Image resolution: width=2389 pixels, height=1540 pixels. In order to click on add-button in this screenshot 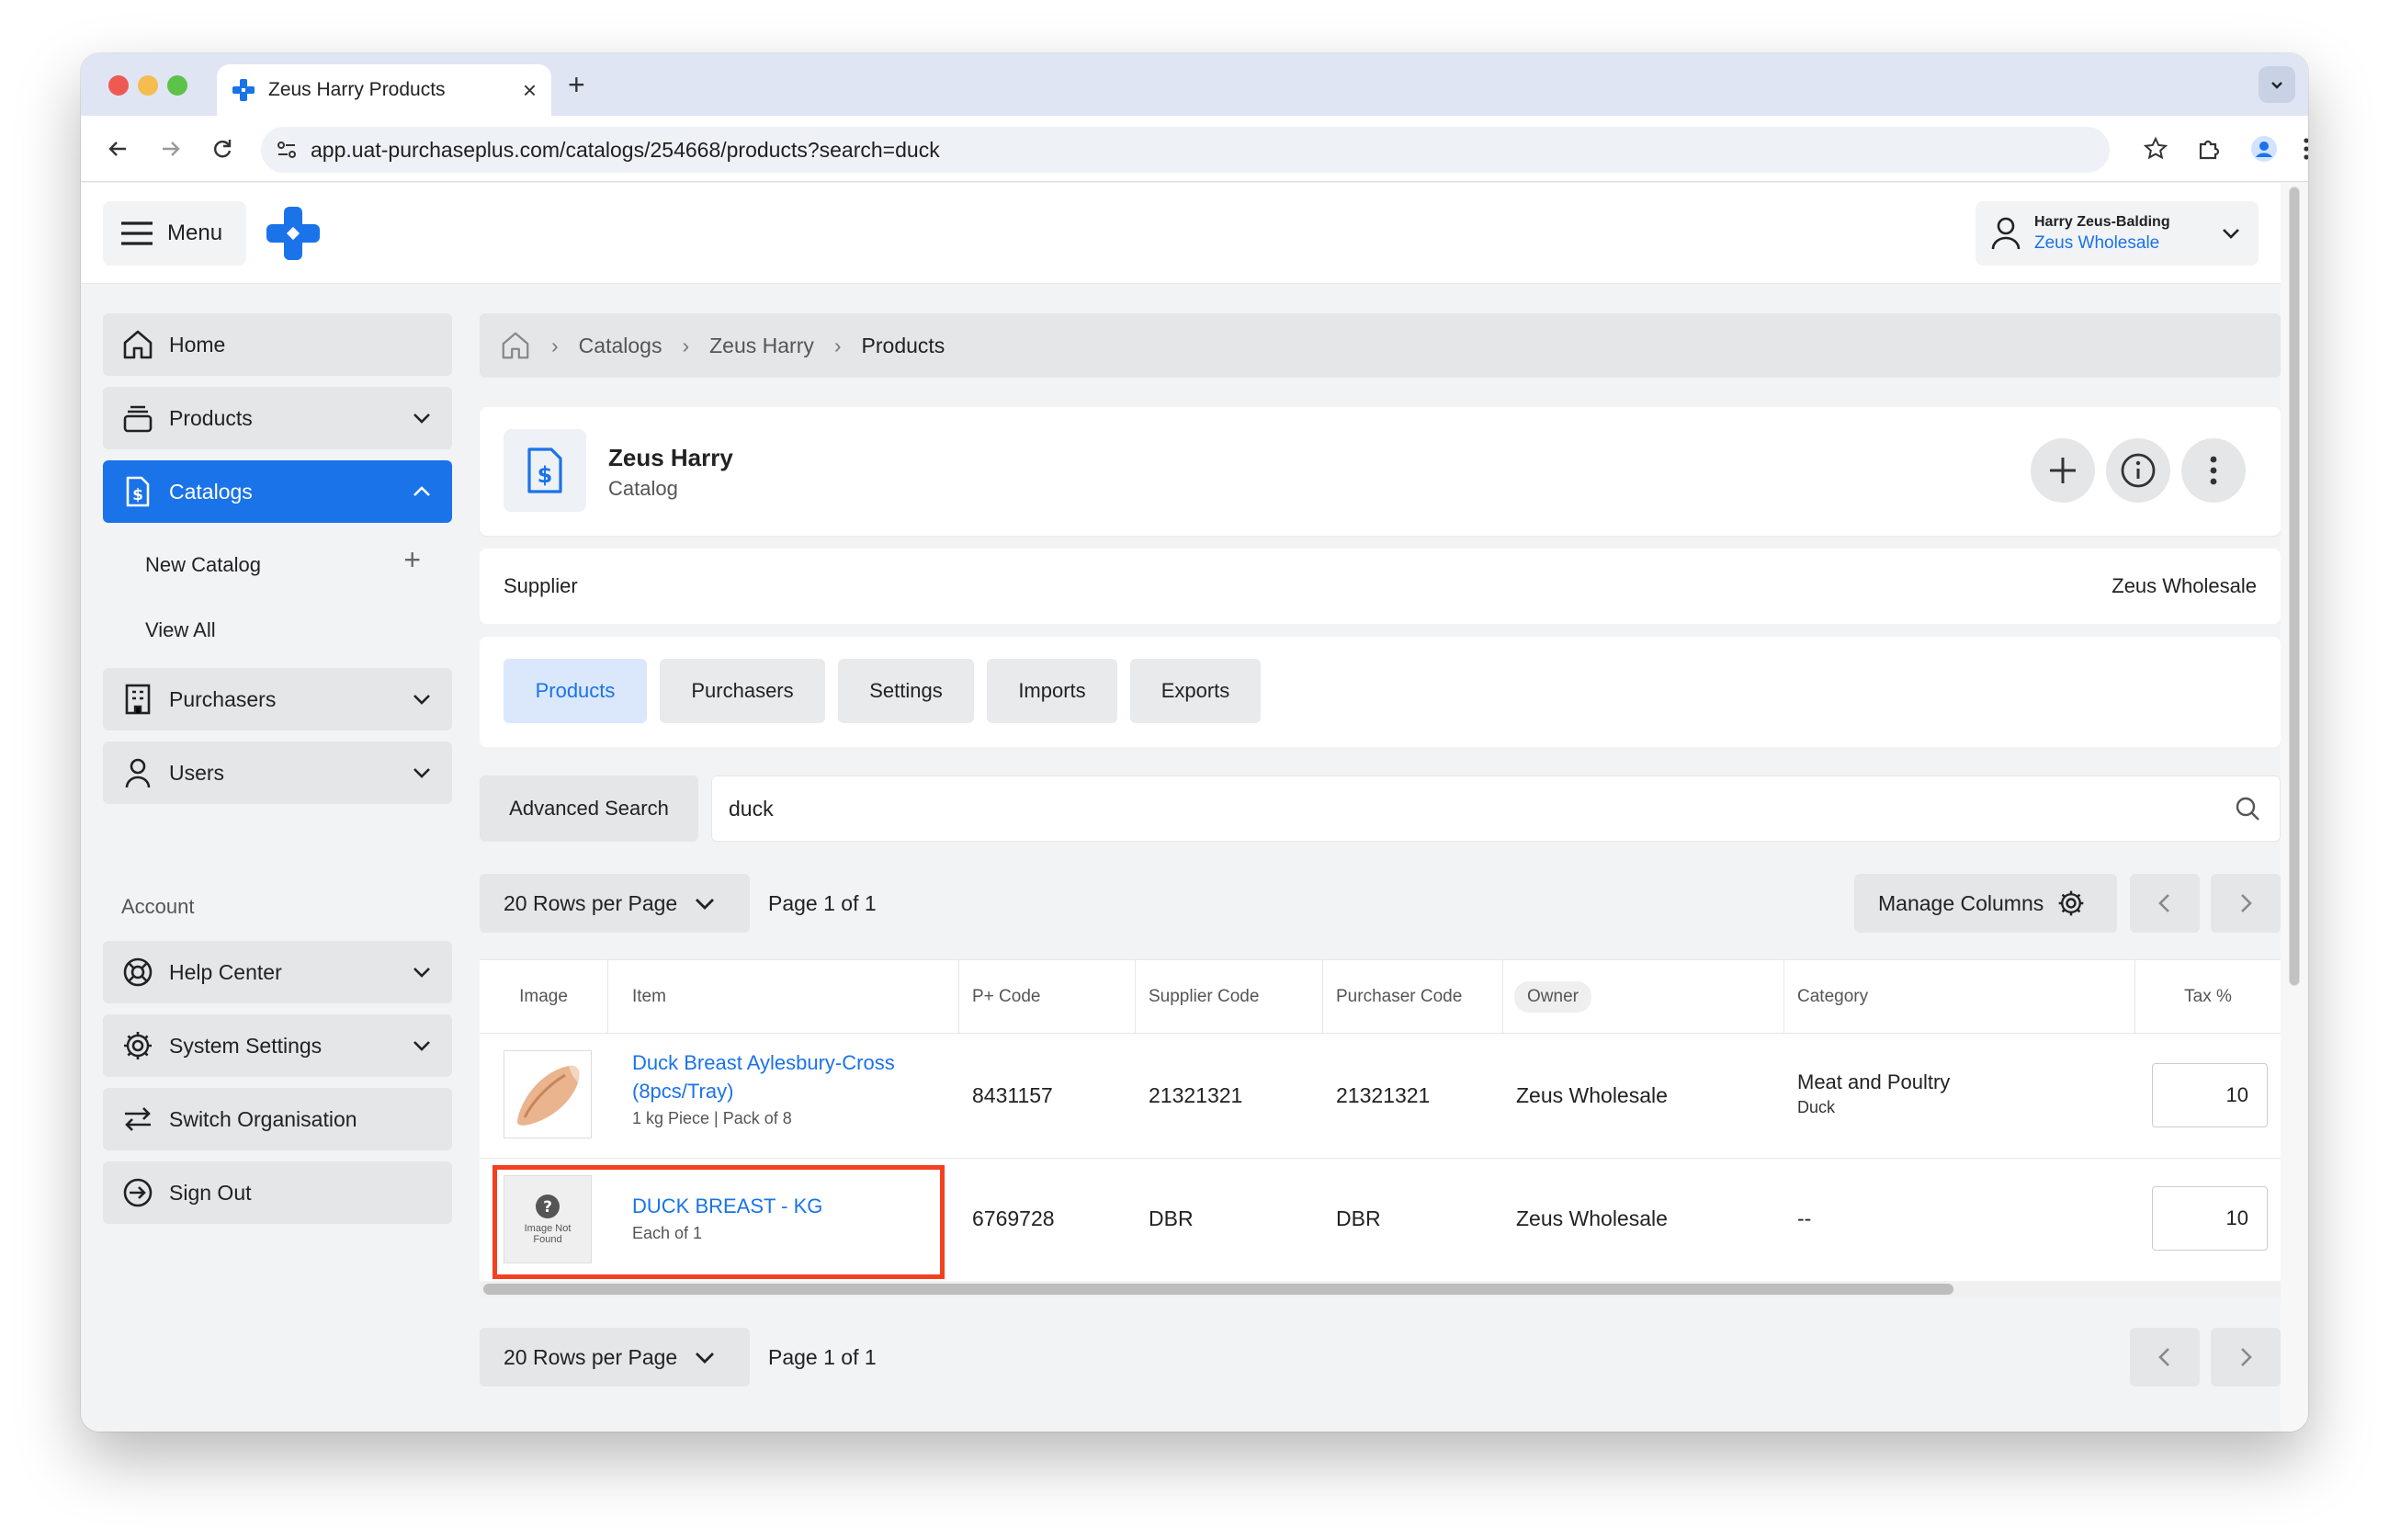, I will do `click(2063, 470)`.